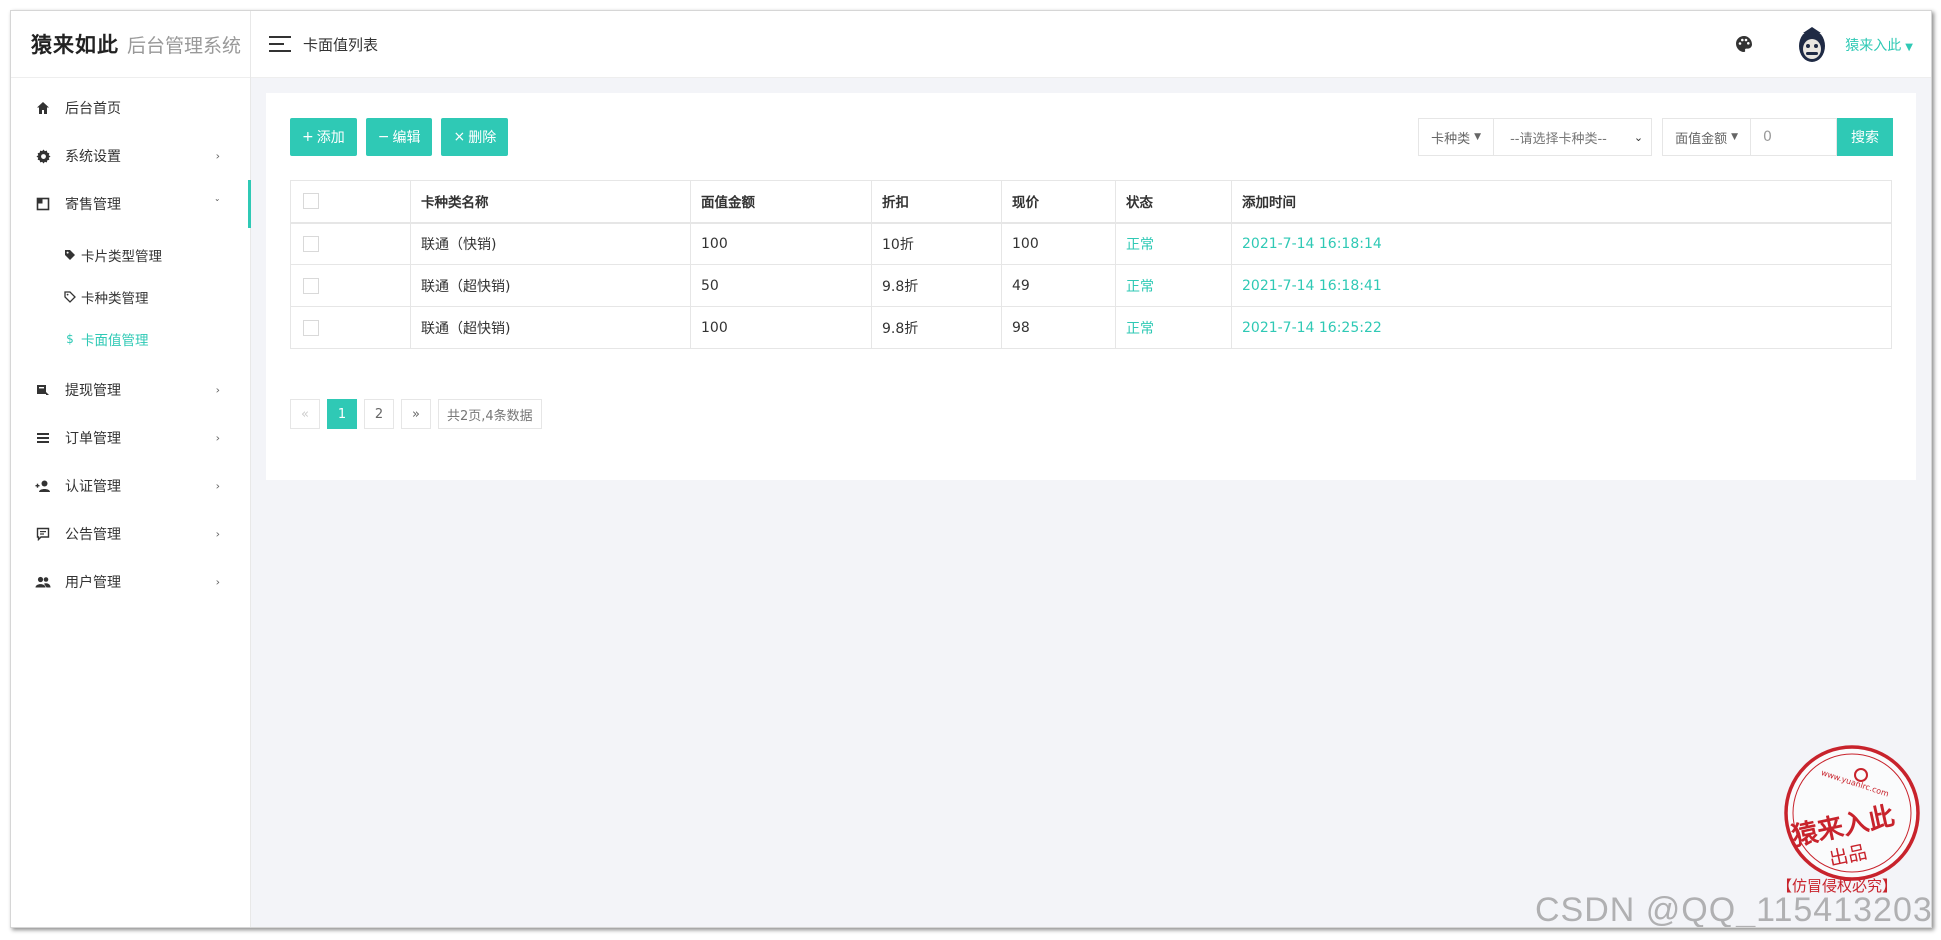 This screenshot has height=940, width=1941. Describe the element at coordinates (1701, 139) in the screenshot. I see `amount-label-text: 面值金额` at that location.